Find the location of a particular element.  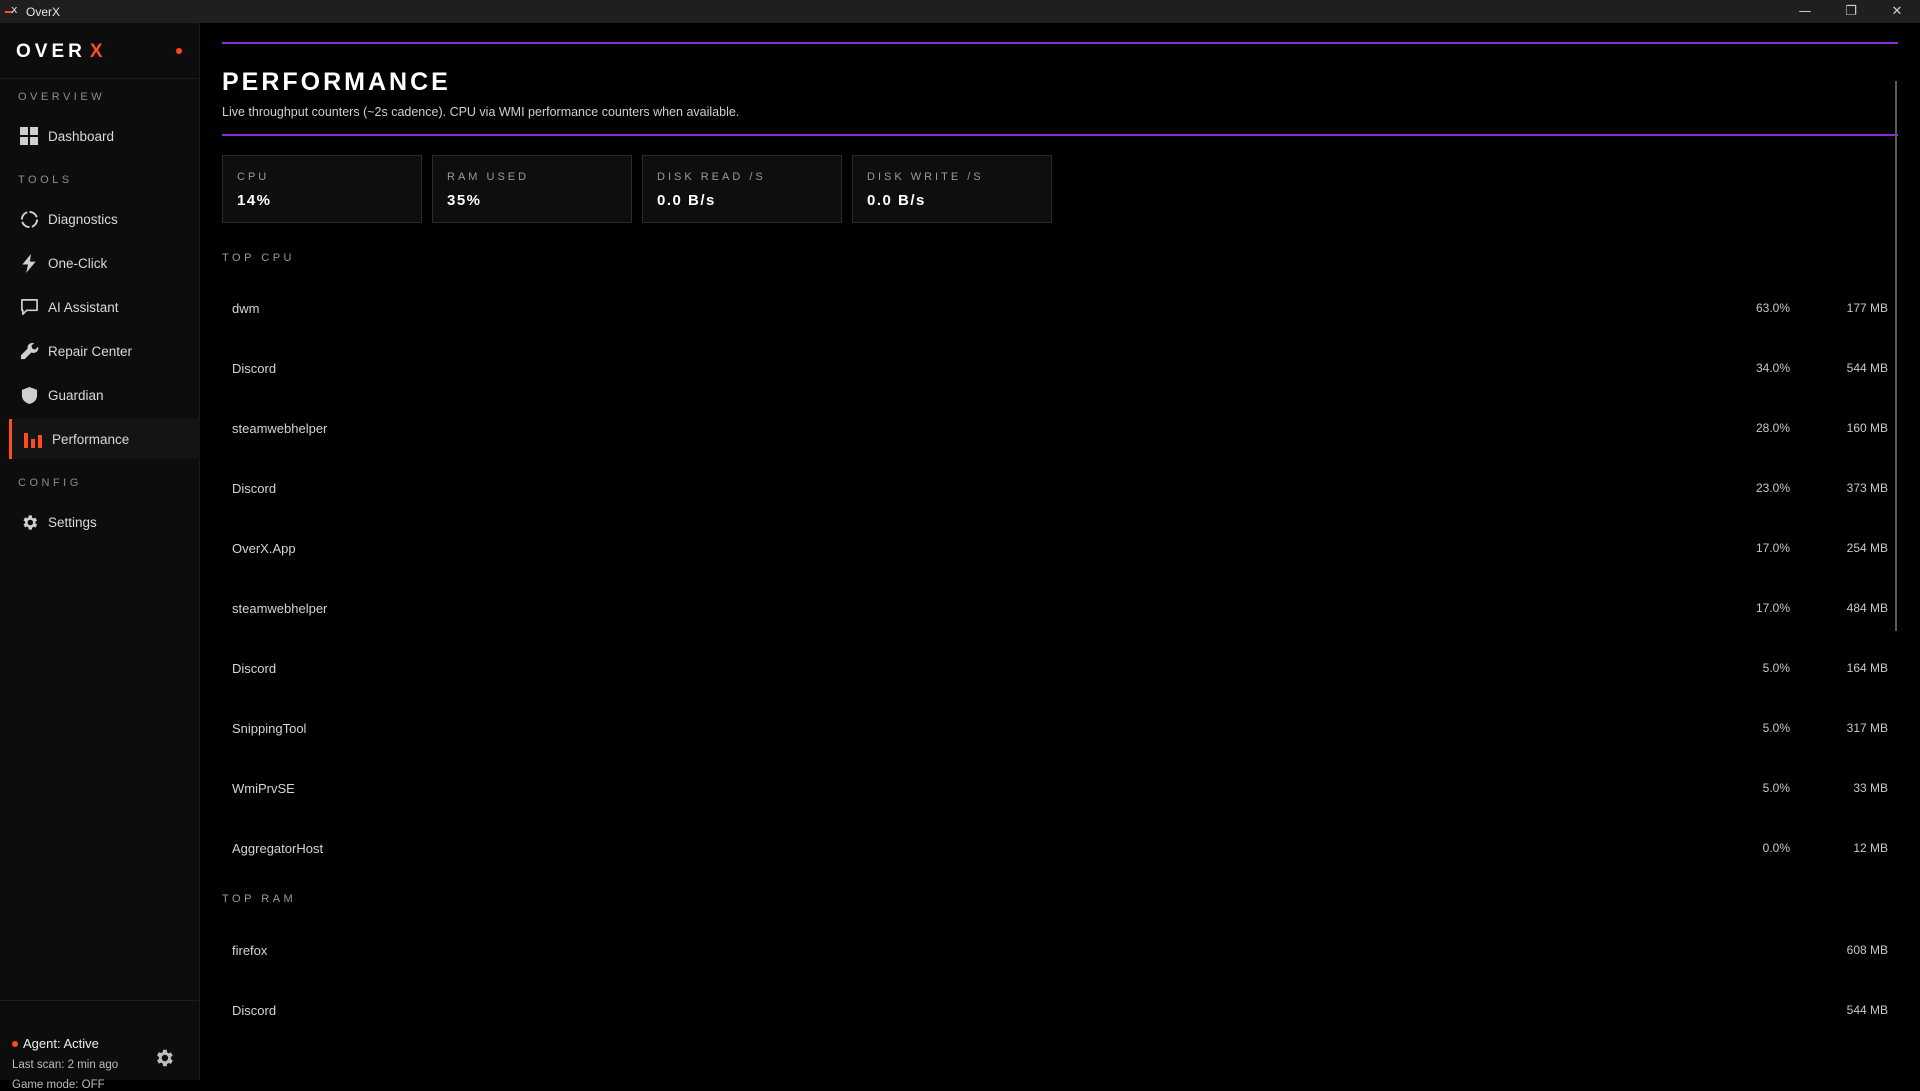

sidebar-item-label: AI Assistant is located at coordinates (83, 307).